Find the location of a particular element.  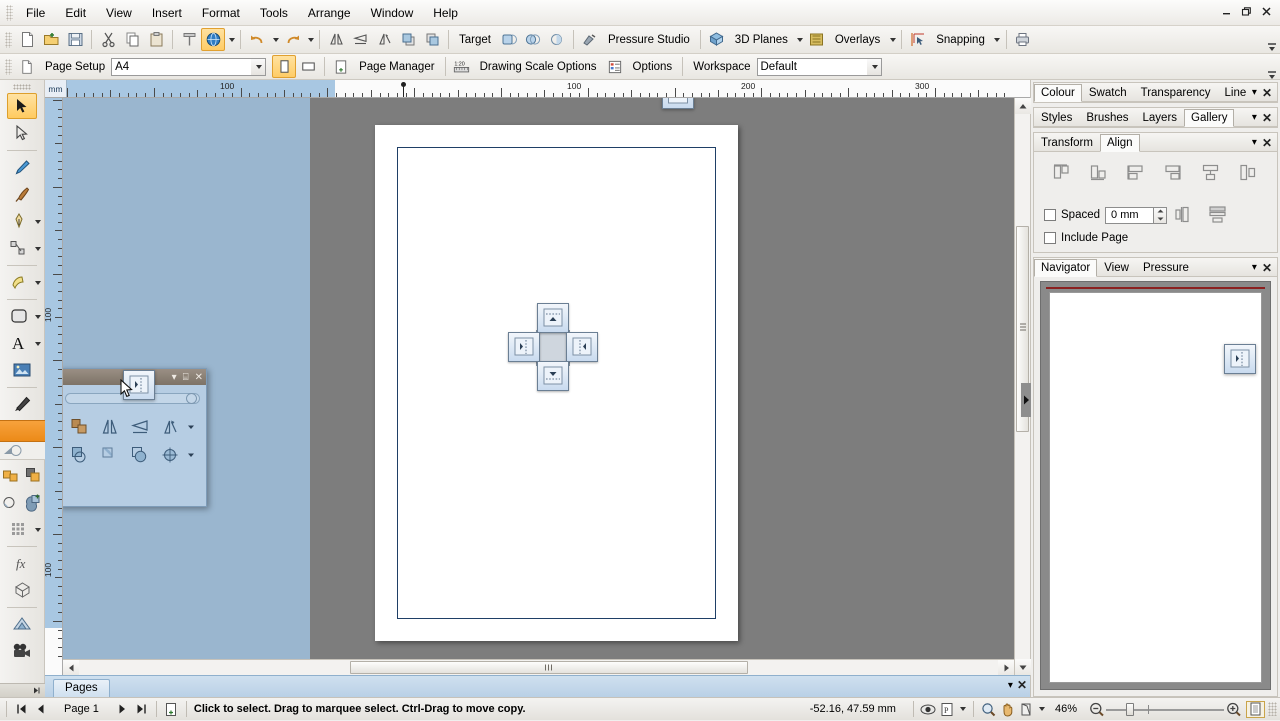

main-toolbar-overflow is located at coordinates (1271, 40).